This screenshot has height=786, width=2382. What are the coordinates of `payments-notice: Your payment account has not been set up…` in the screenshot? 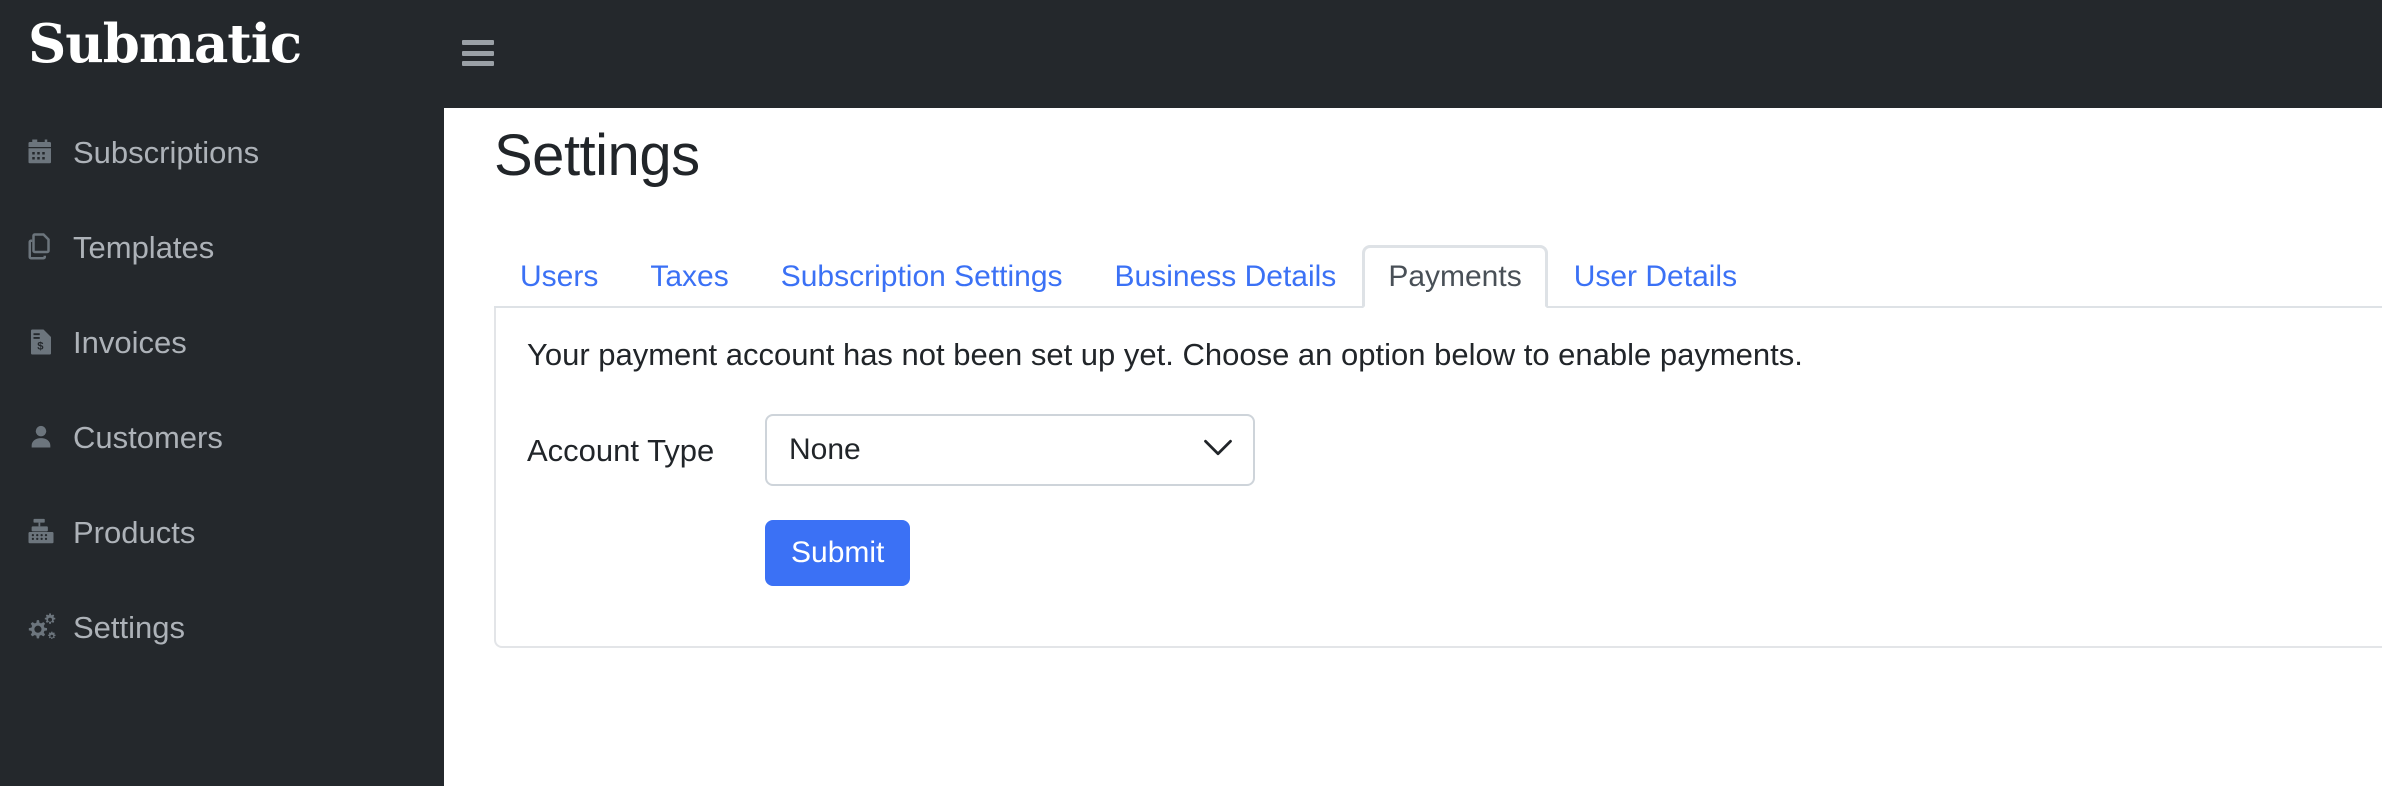 It's located at (1165, 354).